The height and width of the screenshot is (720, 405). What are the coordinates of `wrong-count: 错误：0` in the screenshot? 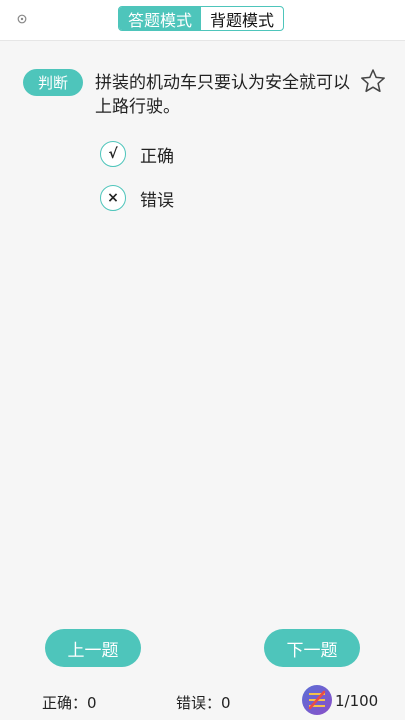 It's located at (203, 703).